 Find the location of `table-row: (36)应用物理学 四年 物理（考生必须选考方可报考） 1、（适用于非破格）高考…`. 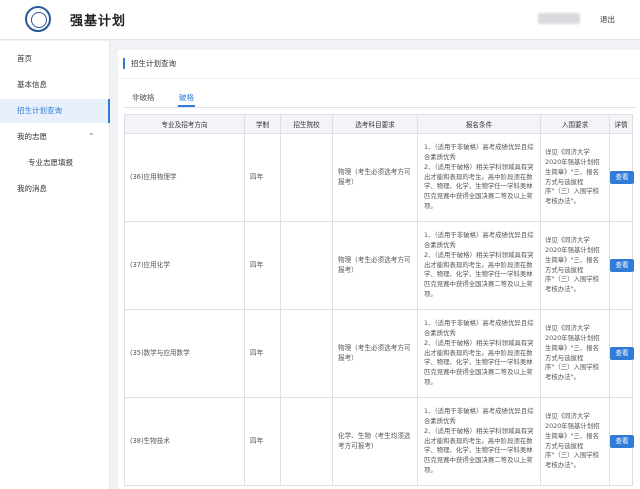

table-row: (36)应用物理学 四年 物理（考生必须选考方可报考） 1、（适用于非破格）高考… is located at coordinates (379, 177).